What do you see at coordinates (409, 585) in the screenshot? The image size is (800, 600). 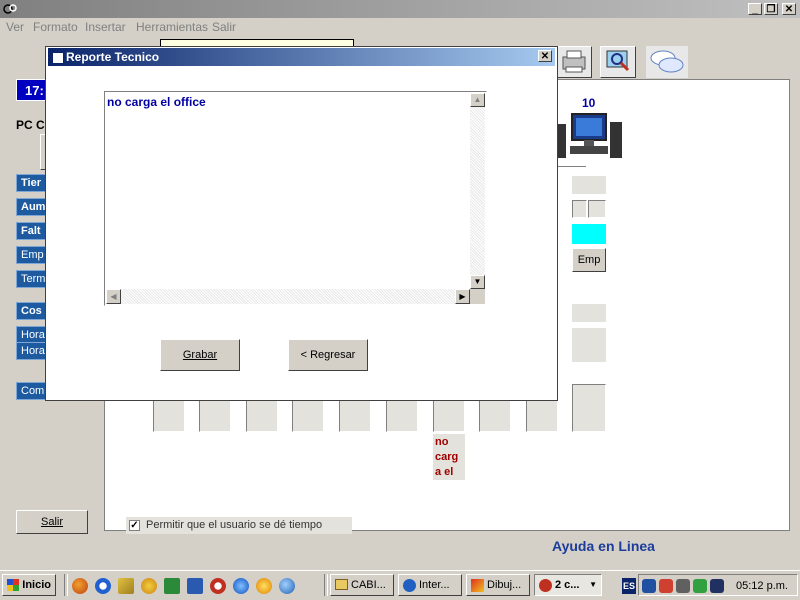 I see `browser-icon` at bounding box center [409, 585].